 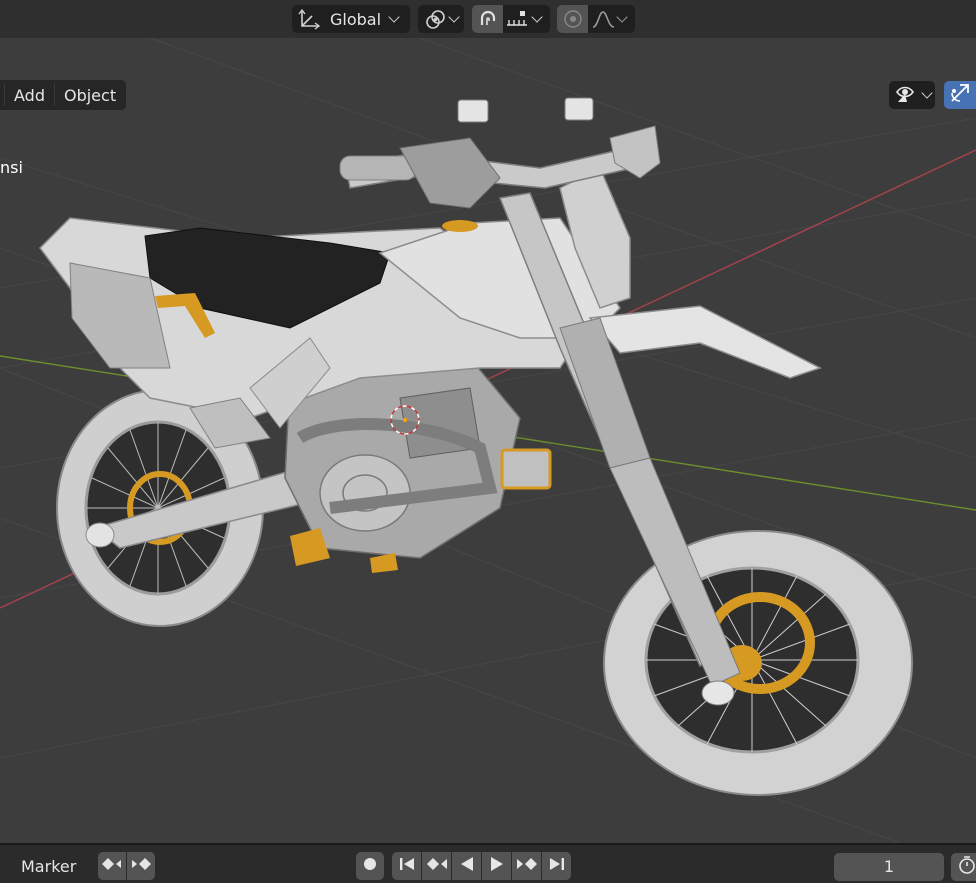 I want to click on jump-start-button, so click(x=406, y=866).